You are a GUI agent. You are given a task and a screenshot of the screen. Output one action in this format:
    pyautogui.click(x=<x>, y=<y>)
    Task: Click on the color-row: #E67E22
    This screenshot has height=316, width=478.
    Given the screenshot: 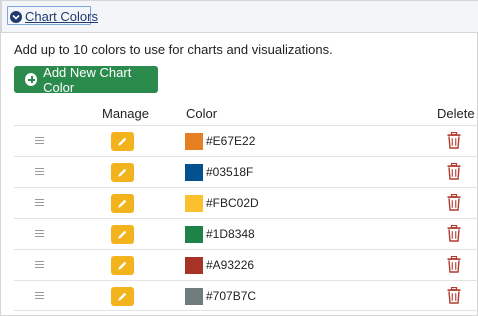 What is the action you would take?
    pyautogui.click(x=246, y=140)
    